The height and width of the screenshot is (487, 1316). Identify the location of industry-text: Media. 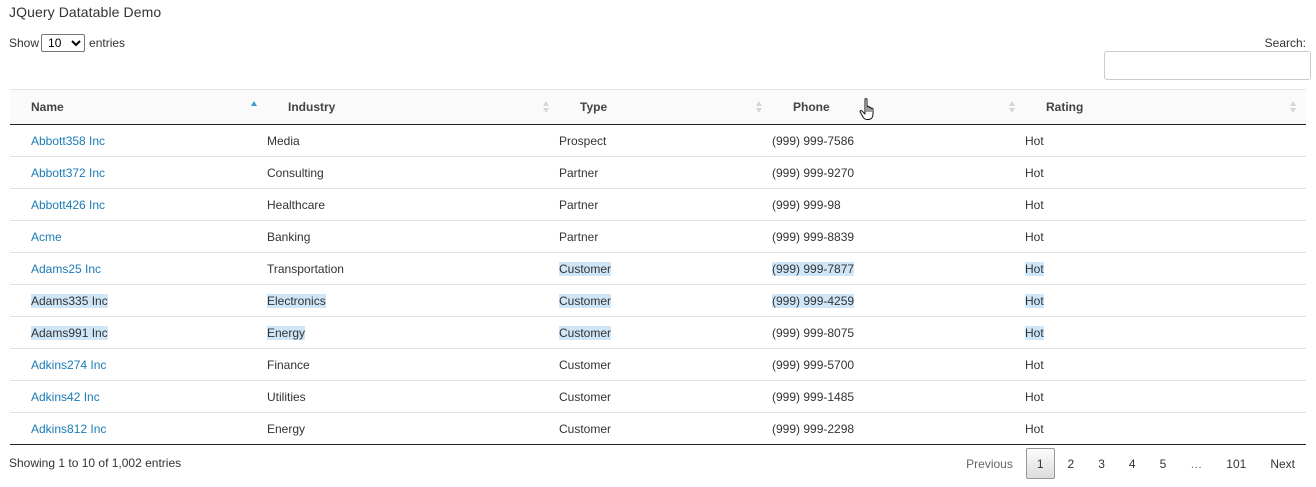
(283, 140).